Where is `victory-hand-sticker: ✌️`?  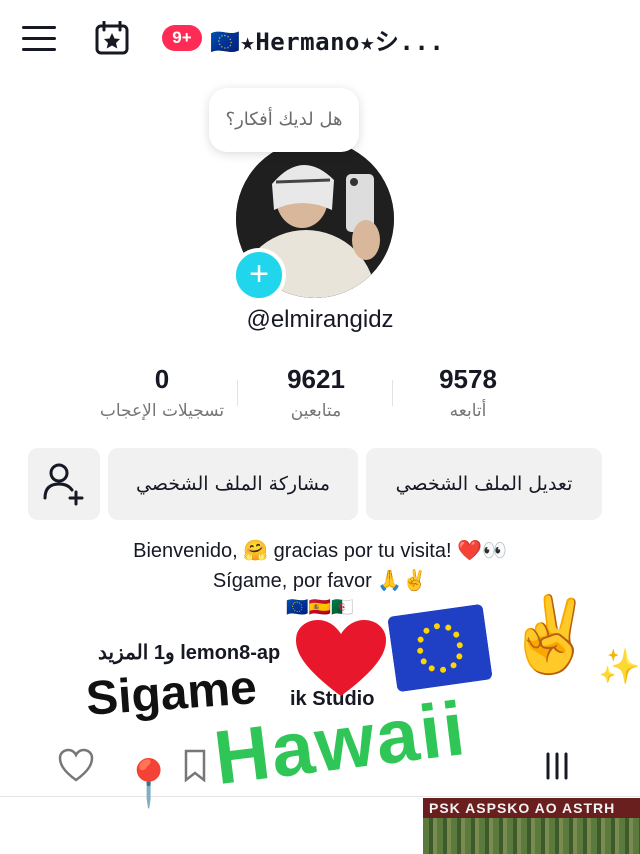 victory-hand-sticker: ✌️ is located at coordinates (550, 635).